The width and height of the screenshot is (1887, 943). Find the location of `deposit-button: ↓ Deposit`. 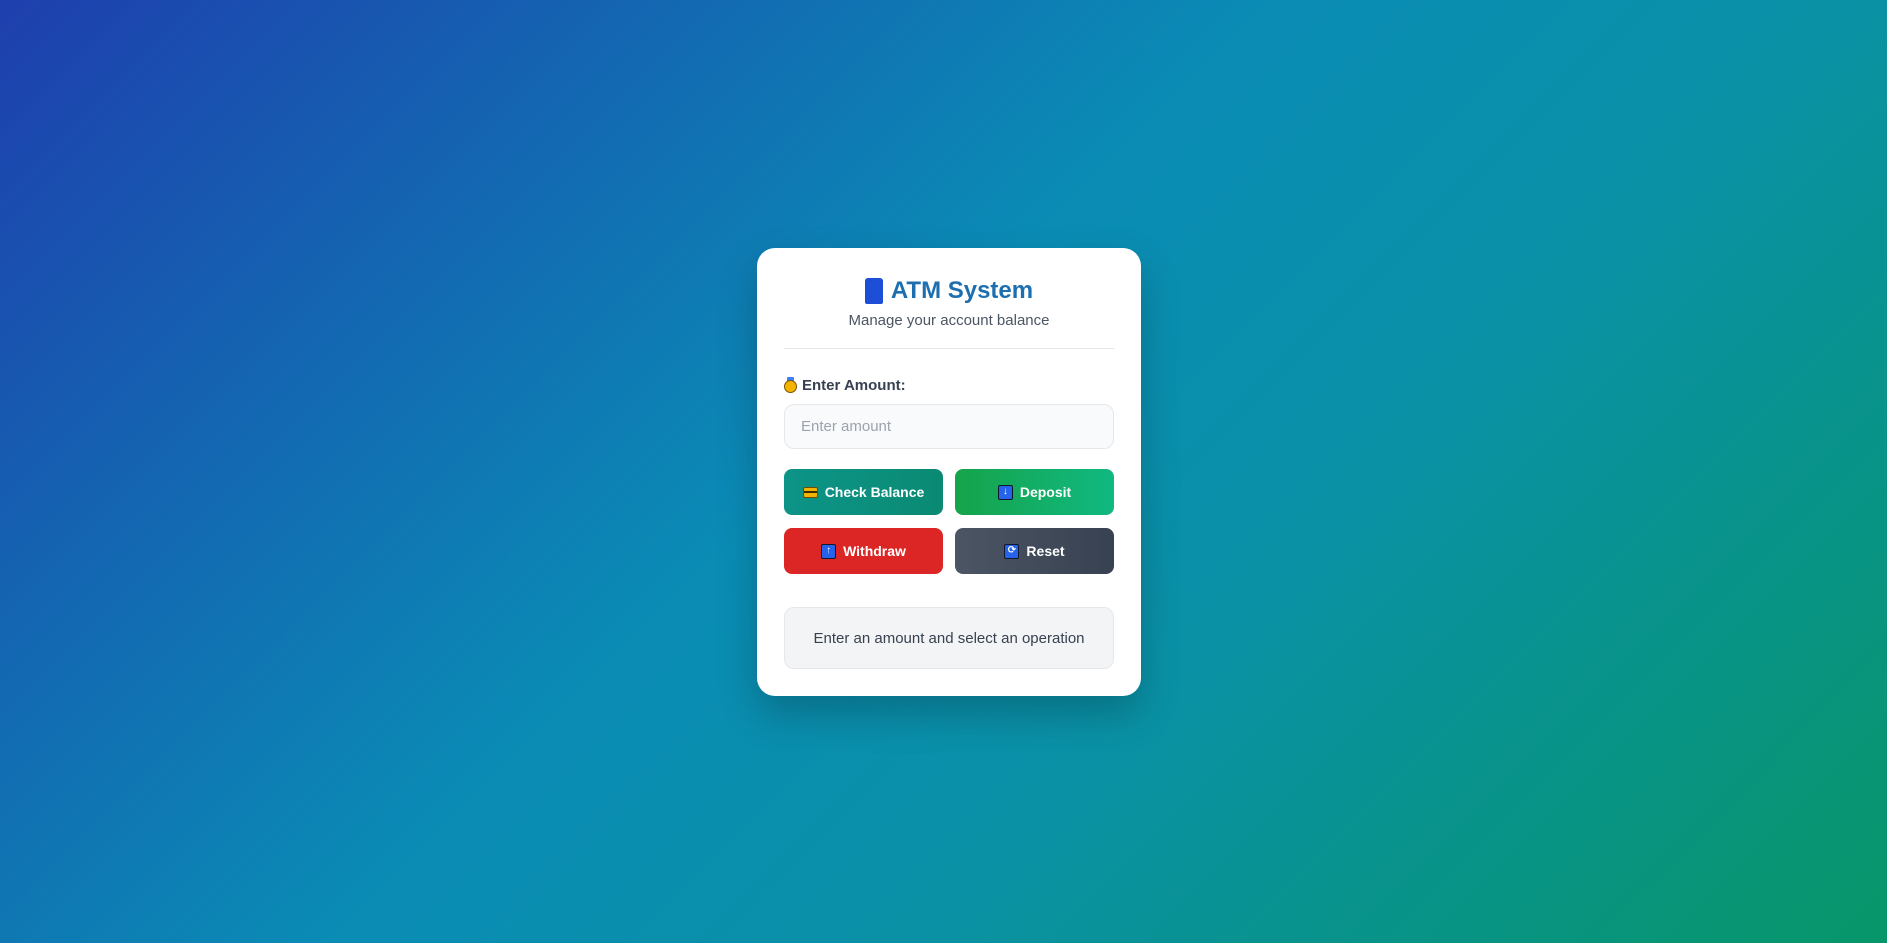

deposit-button: ↓ Deposit is located at coordinates (1034, 492).